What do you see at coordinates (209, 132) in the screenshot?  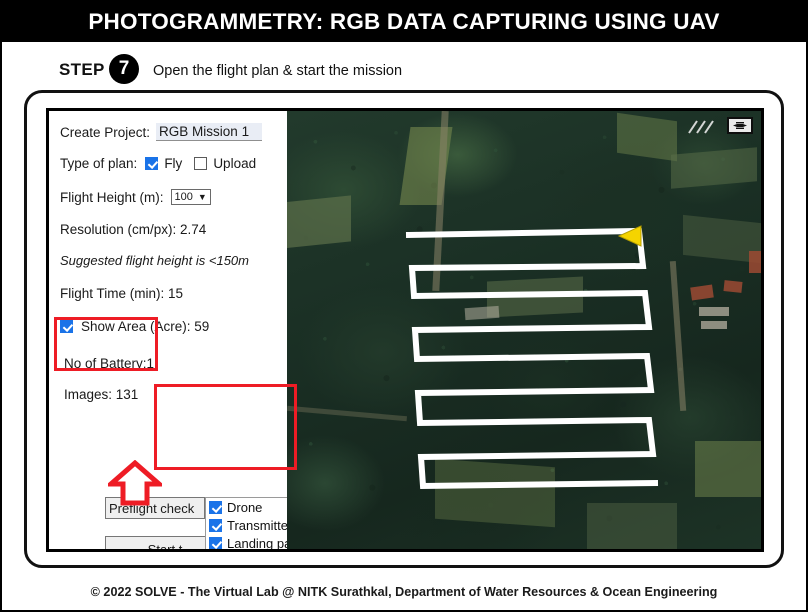 I see `project-name-input` at bounding box center [209, 132].